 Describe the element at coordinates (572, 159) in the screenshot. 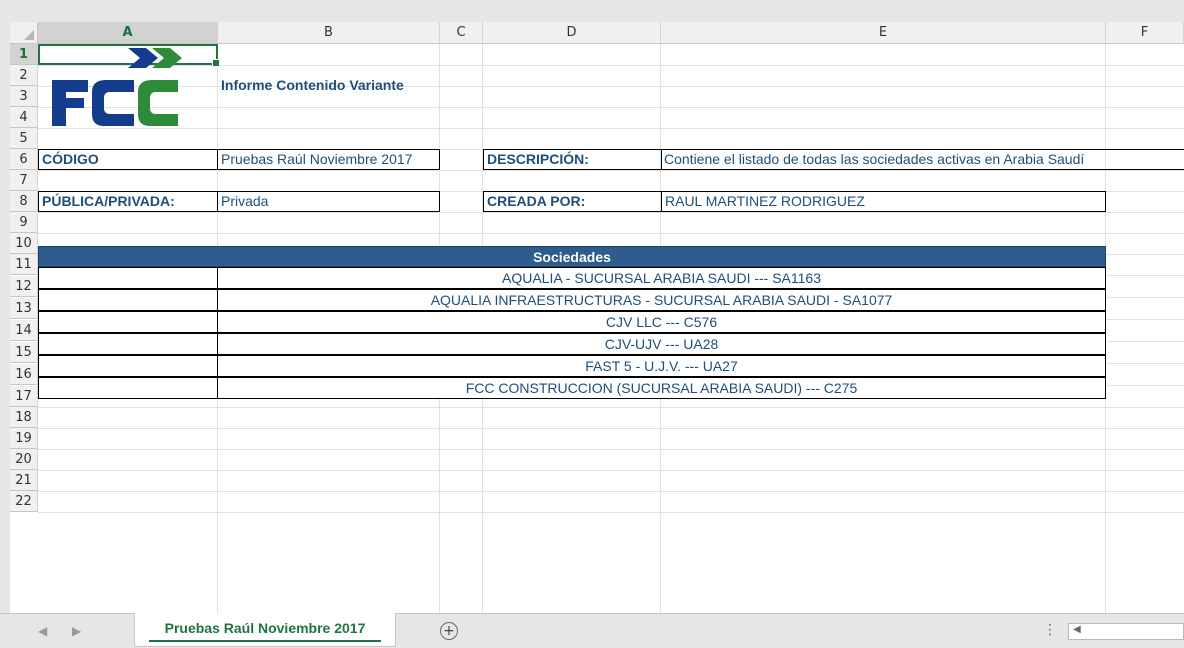

I see `descripcion-label: DESCRIPCIÓN:` at that location.